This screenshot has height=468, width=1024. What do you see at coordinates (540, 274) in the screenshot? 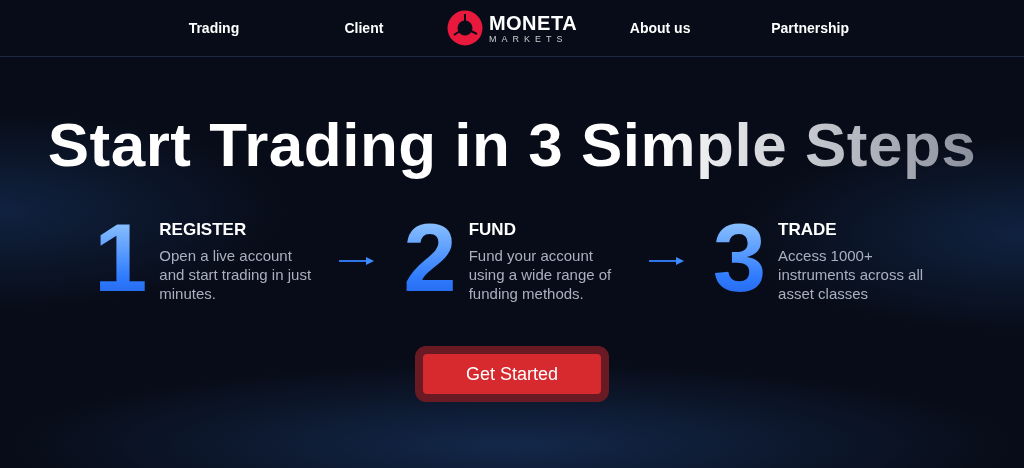
I see `step-description: Fund your account using a wide range of funding methods.` at bounding box center [540, 274].